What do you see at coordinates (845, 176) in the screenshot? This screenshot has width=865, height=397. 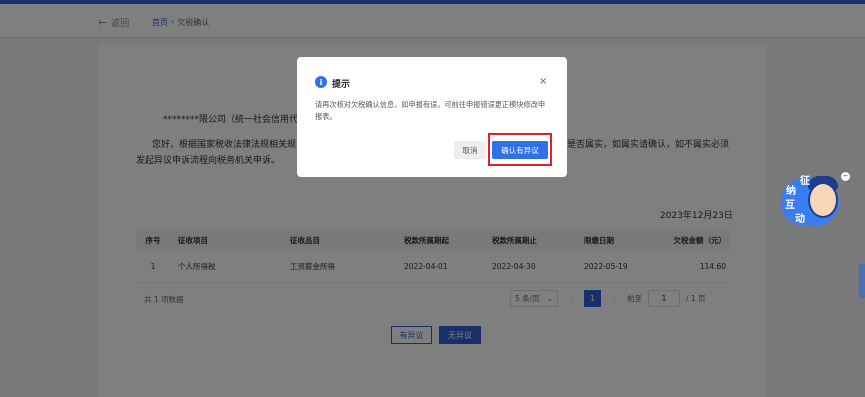 I see `mascot-close-icon: −` at bounding box center [845, 176].